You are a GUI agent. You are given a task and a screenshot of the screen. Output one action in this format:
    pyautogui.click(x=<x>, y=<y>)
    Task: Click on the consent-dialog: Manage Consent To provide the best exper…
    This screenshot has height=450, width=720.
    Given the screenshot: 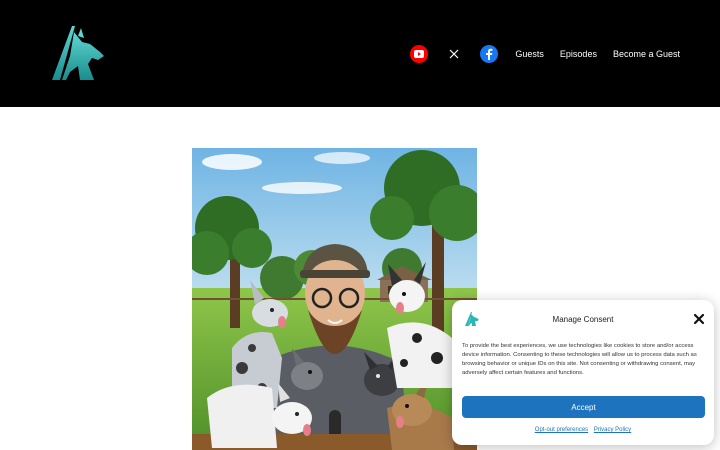 What is the action you would take?
    pyautogui.click(x=583, y=372)
    